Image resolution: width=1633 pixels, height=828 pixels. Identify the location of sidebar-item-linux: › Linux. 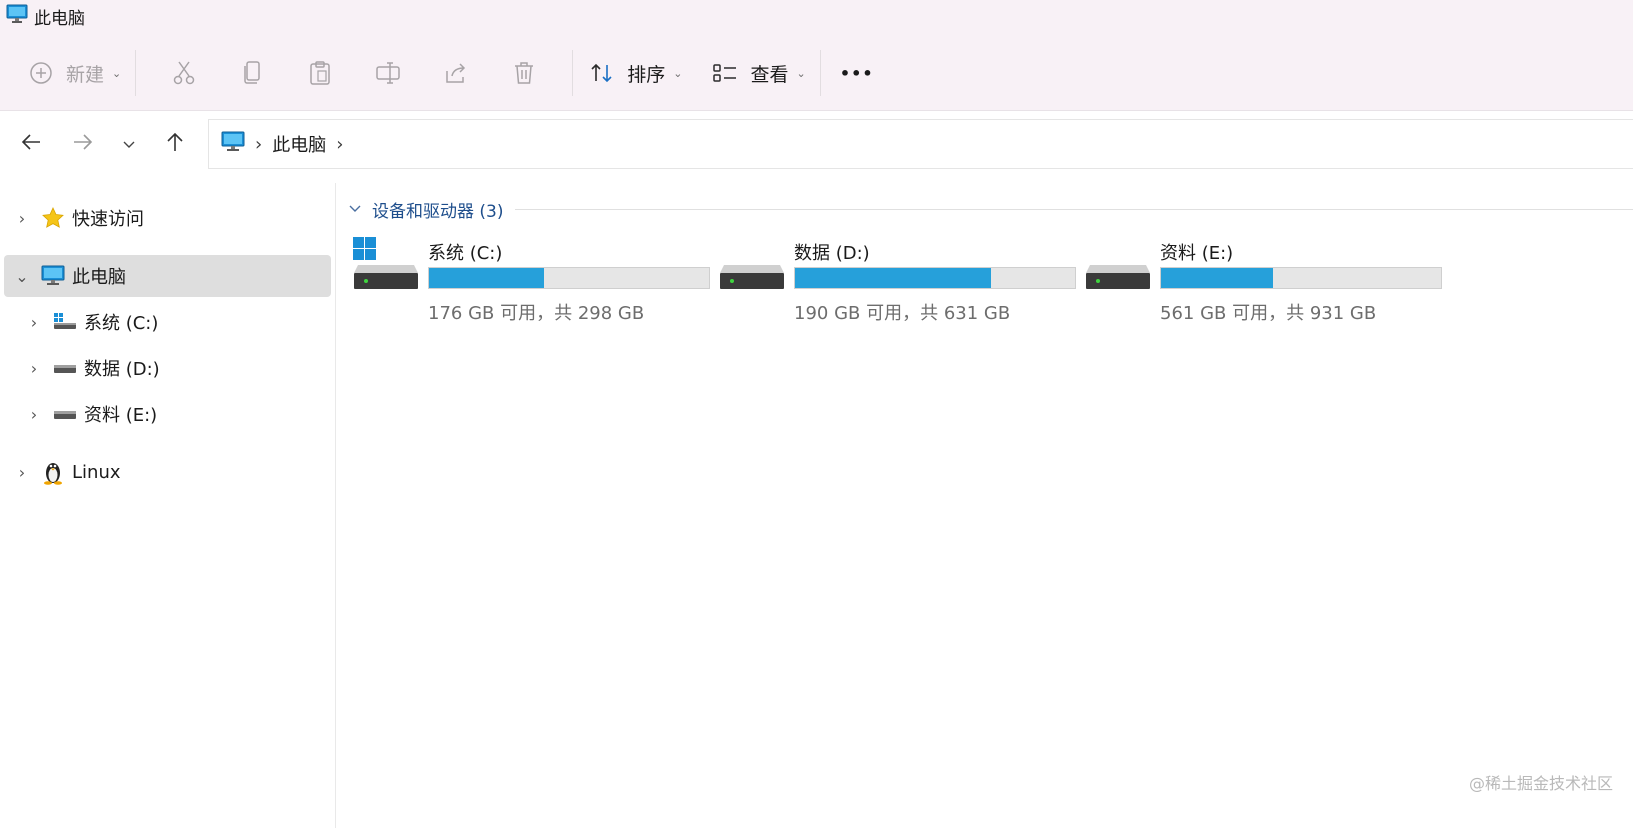
(167, 472).